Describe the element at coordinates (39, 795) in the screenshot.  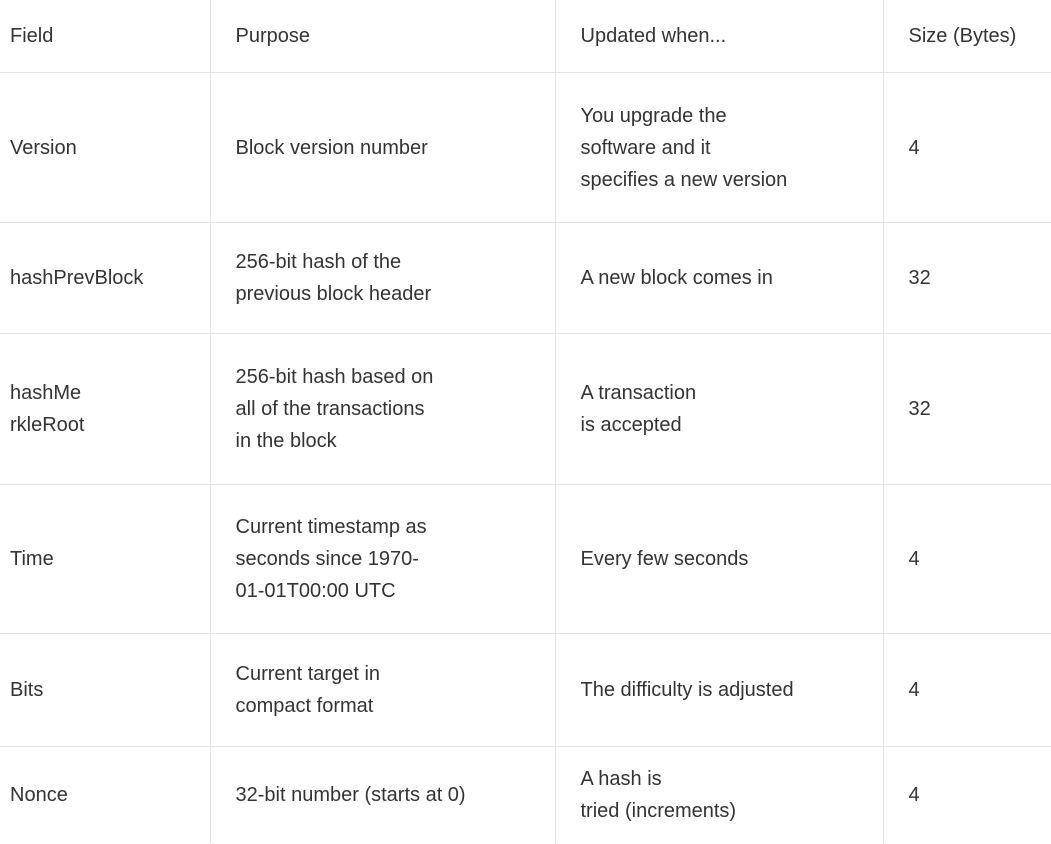
I see `field-cell: Nonce` at that location.